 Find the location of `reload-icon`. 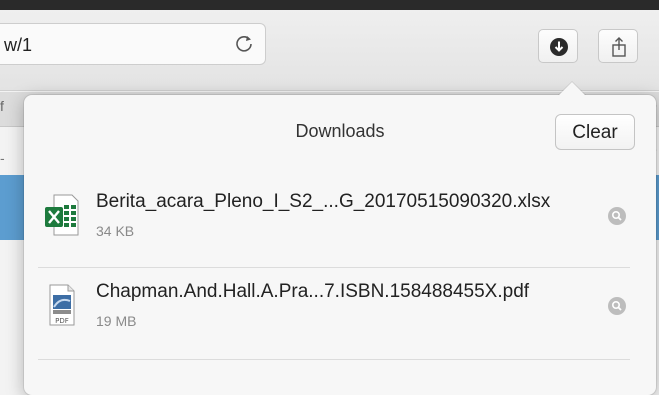

reload-icon is located at coordinates (244, 44).